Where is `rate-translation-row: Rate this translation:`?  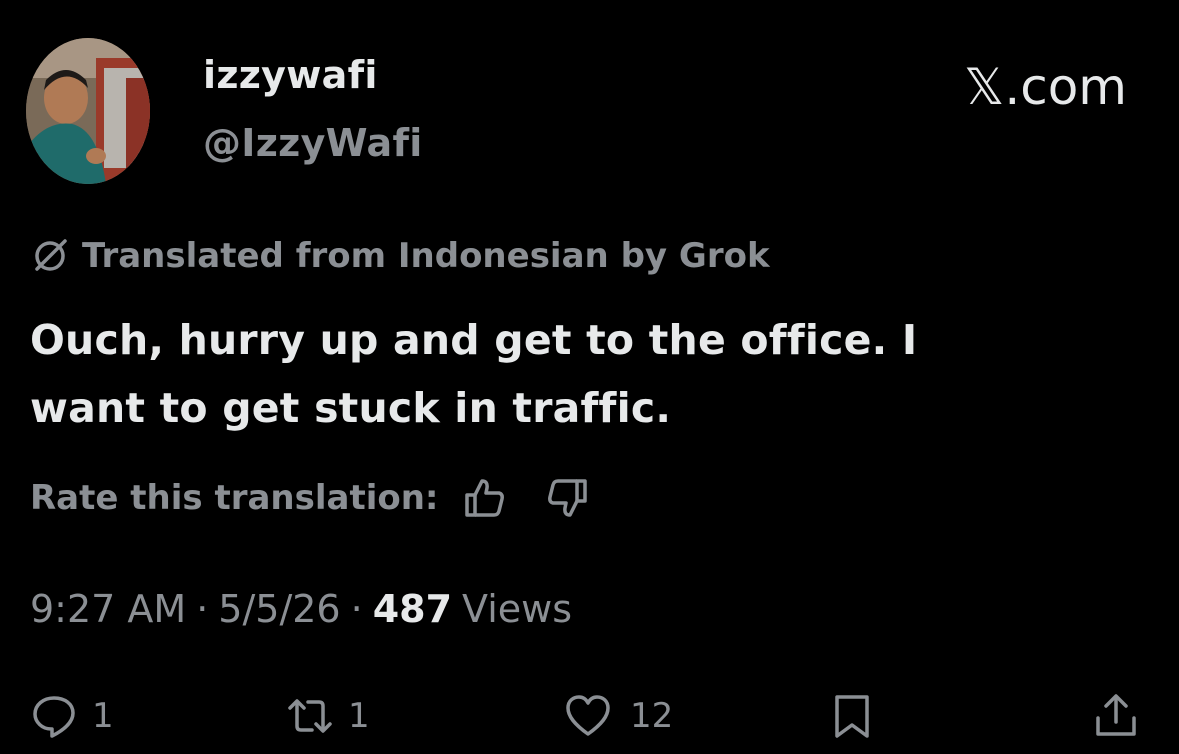
rate-translation-row: Rate this translation: is located at coordinates (310, 498).